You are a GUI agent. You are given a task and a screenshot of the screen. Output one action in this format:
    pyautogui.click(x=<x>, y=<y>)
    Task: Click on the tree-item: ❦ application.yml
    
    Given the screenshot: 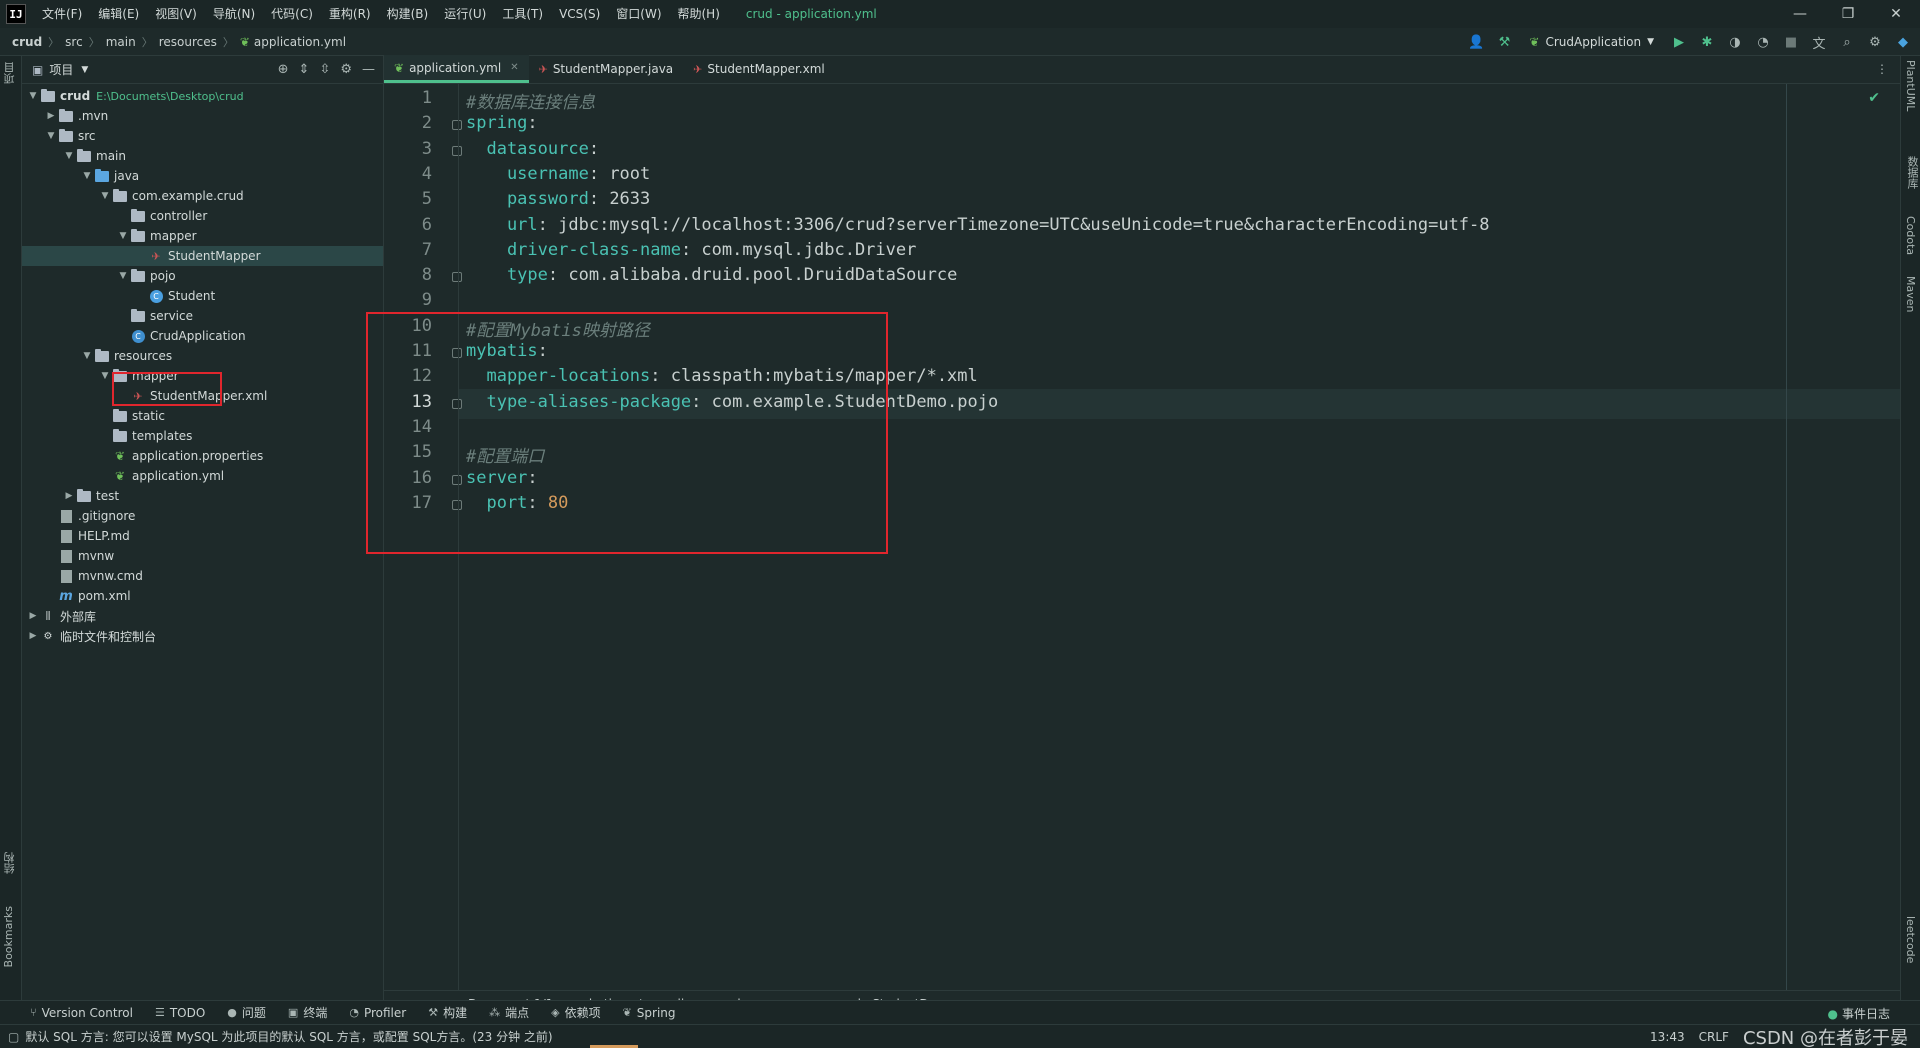 What is the action you would take?
    pyautogui.click(x=202, y=476)
    